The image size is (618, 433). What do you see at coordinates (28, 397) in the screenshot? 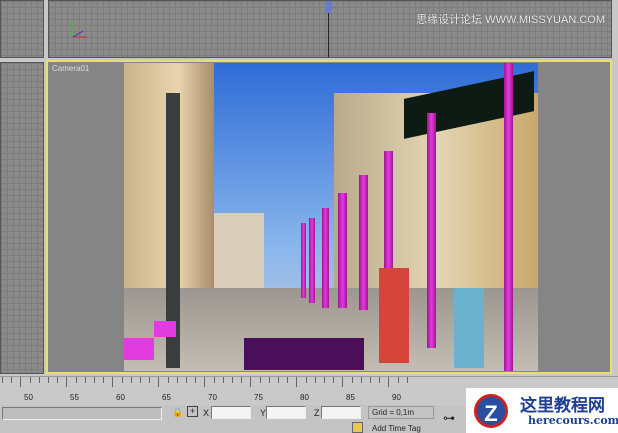
I see `timeline-tick-label: 50` at bounding box center [28, 397].